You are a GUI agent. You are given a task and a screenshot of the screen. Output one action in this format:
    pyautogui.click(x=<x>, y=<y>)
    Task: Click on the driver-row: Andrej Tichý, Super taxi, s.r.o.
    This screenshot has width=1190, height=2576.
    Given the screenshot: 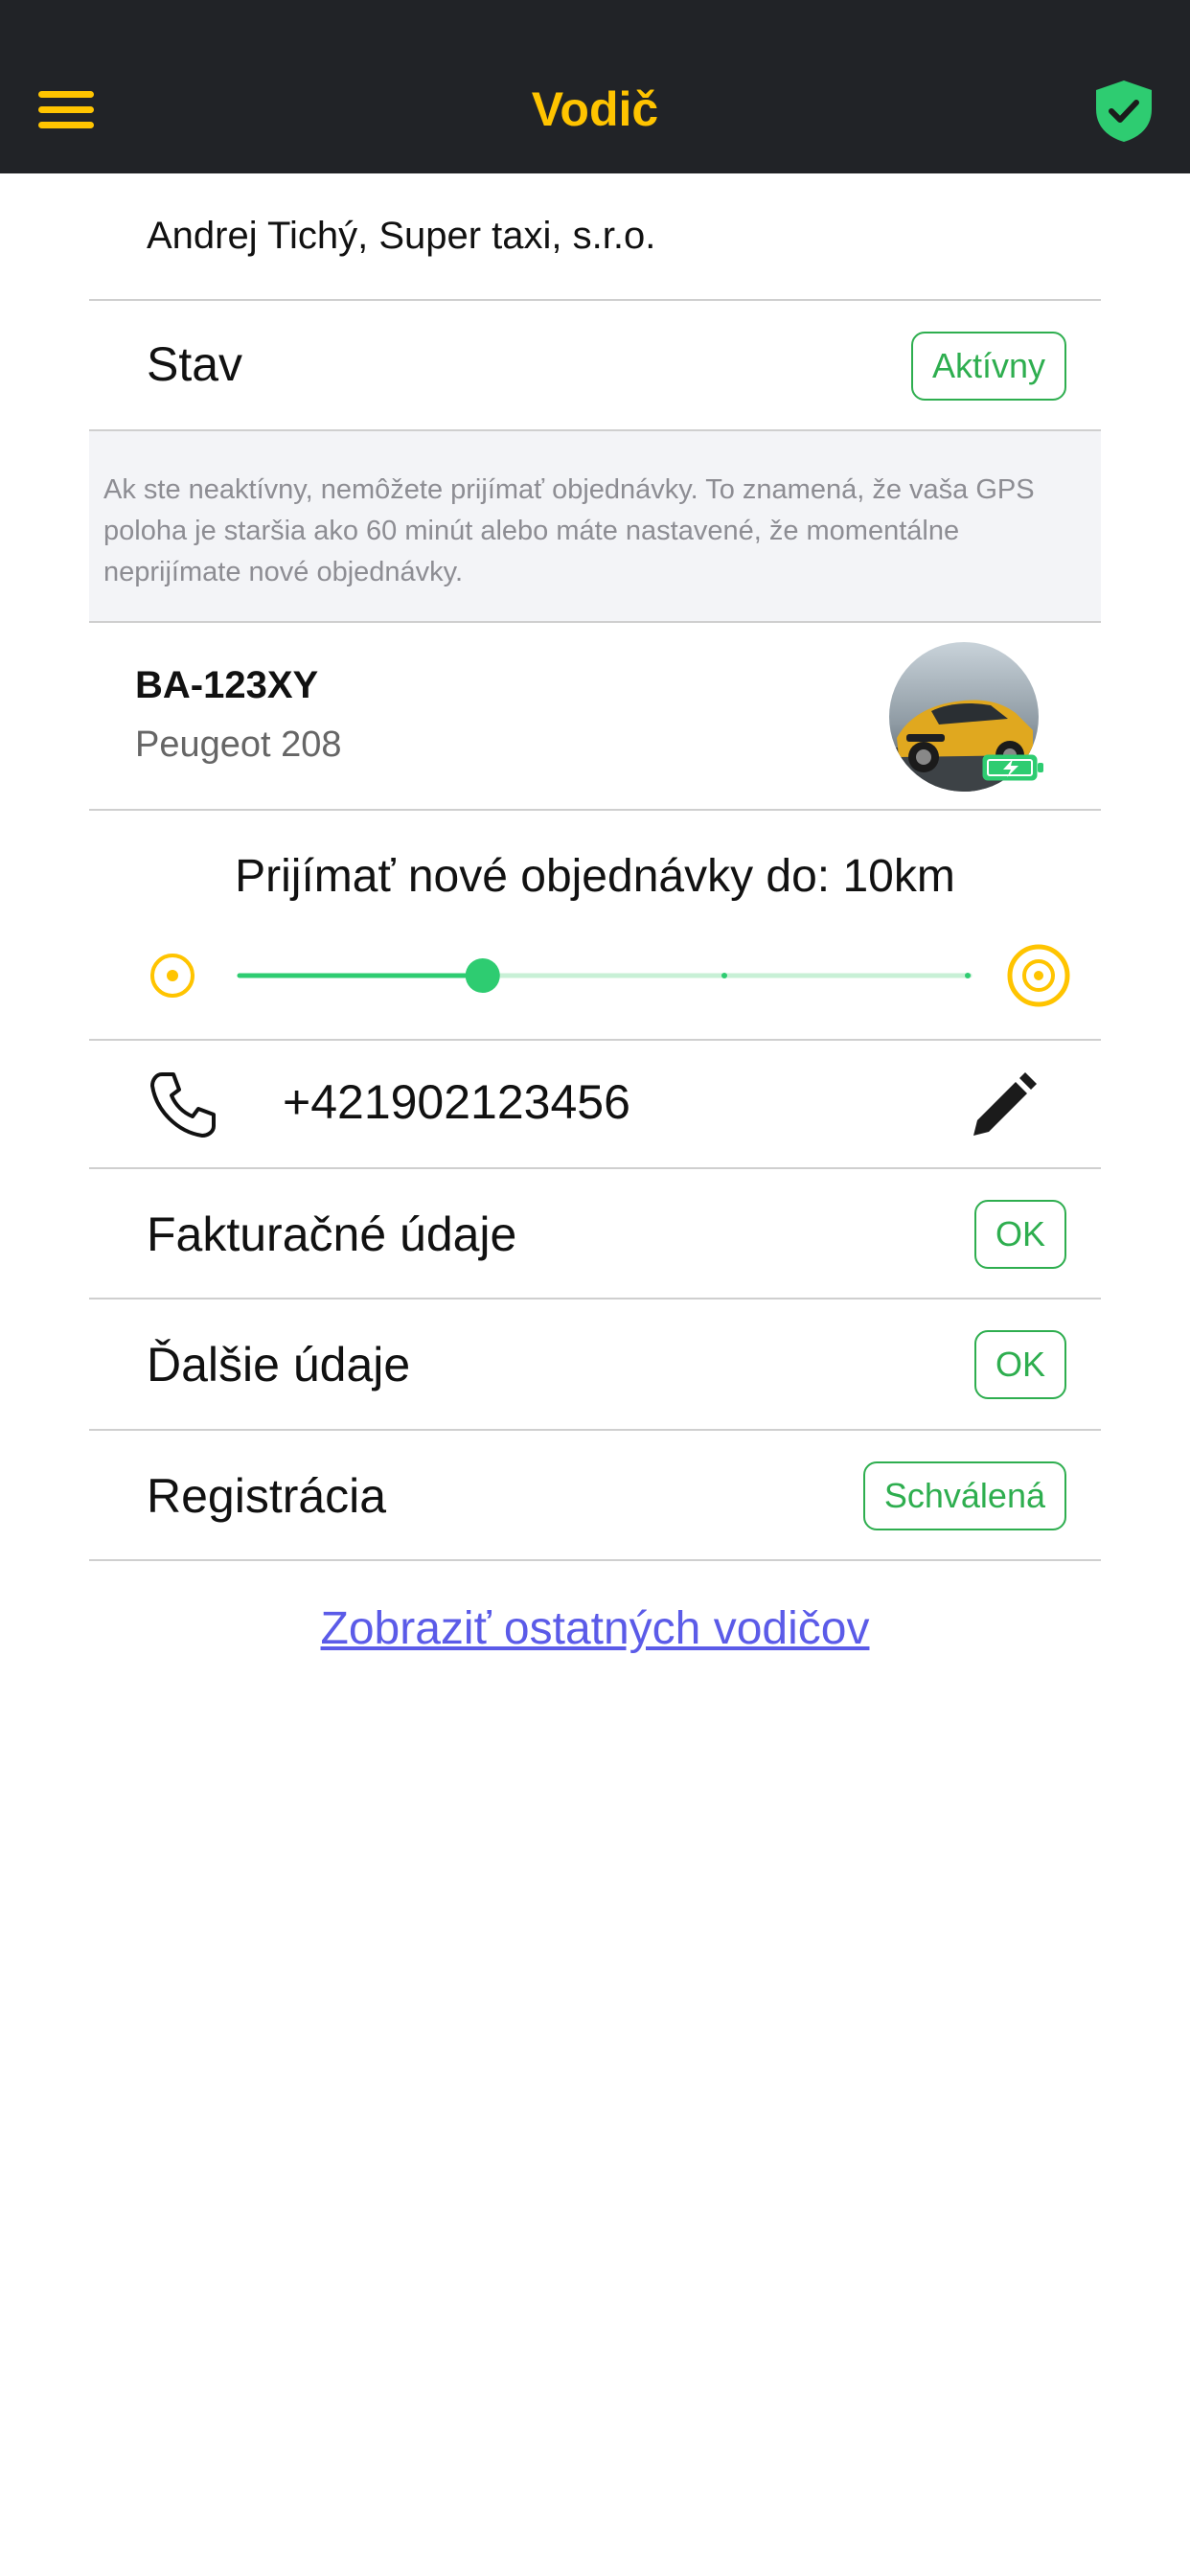 What is the action you would take?
    pyautogui.click(x=595, y=237)
    